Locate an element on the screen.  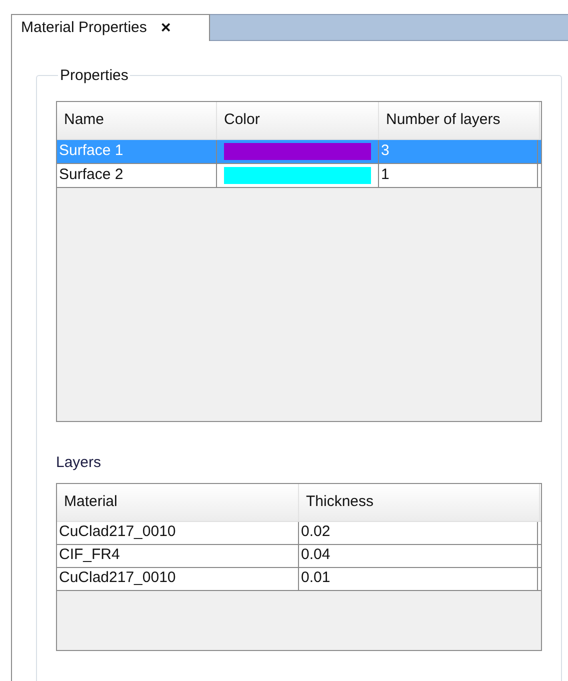
table-cell: 3 is located at coordinates (458, 151).